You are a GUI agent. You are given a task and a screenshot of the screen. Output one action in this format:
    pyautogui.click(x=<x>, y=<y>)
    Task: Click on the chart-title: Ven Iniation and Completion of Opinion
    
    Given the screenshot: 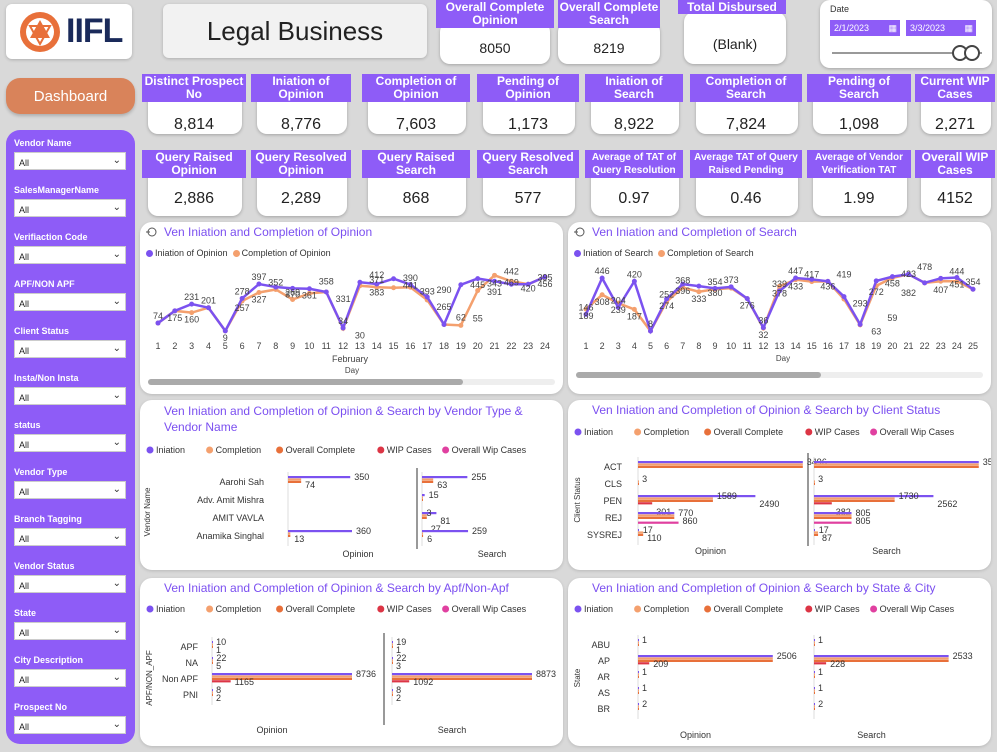 What is the action you would take?
    pyautogui.click(x=268, y=232)
    